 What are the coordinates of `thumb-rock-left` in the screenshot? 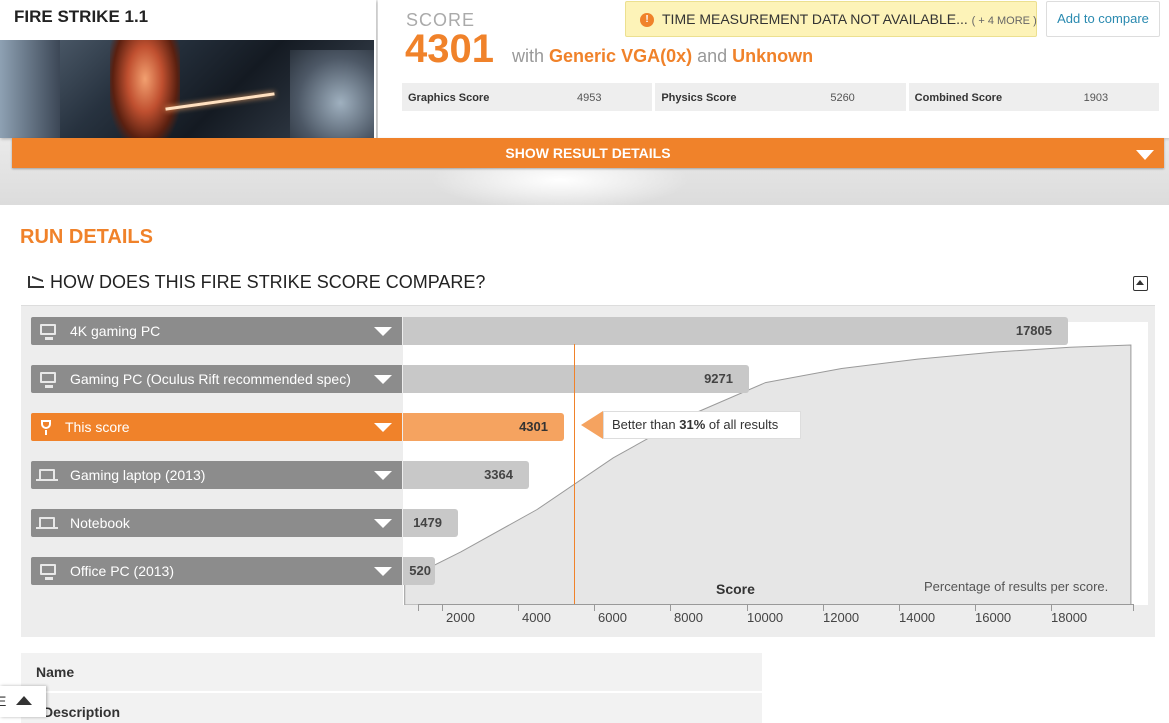 It's located at (30, 89).